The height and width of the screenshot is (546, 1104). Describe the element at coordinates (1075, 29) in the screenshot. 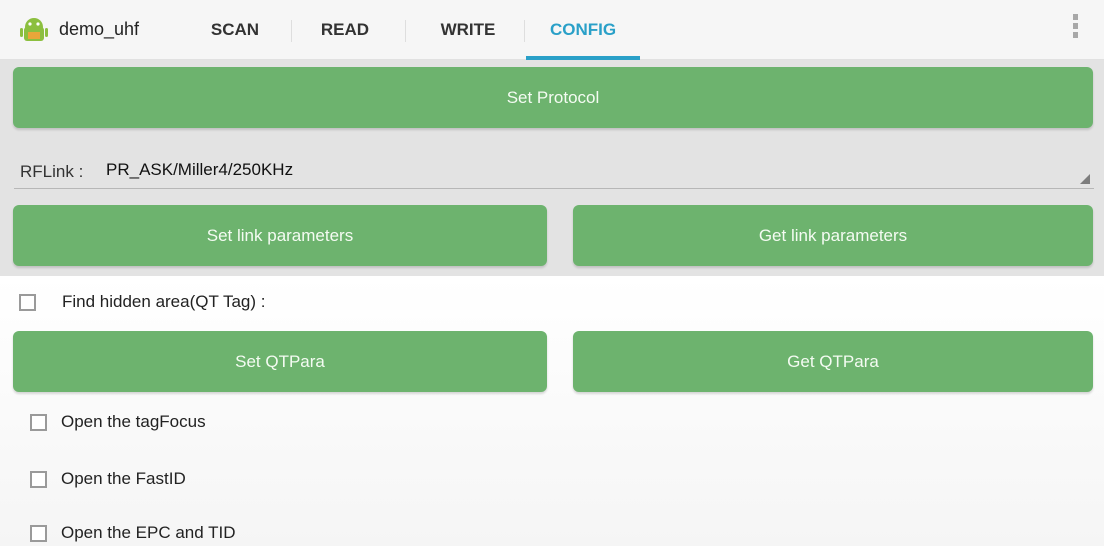

I see `overflow-menu-icon` at that location.